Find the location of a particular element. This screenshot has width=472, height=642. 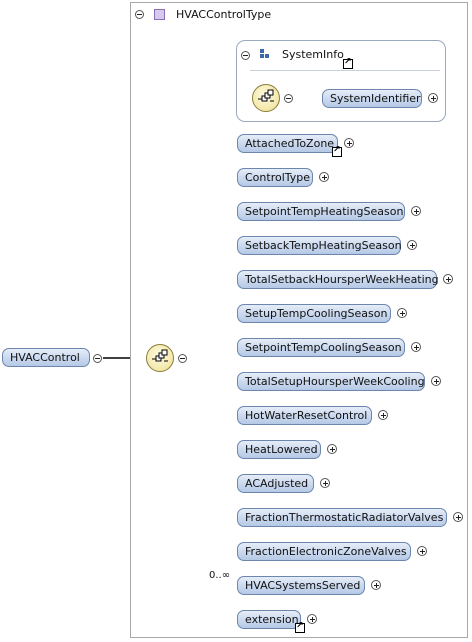

element-totalsetuphoursperweekcooling: TotalSetupHoursperWeekCooling is located at coordinates (331, 381).